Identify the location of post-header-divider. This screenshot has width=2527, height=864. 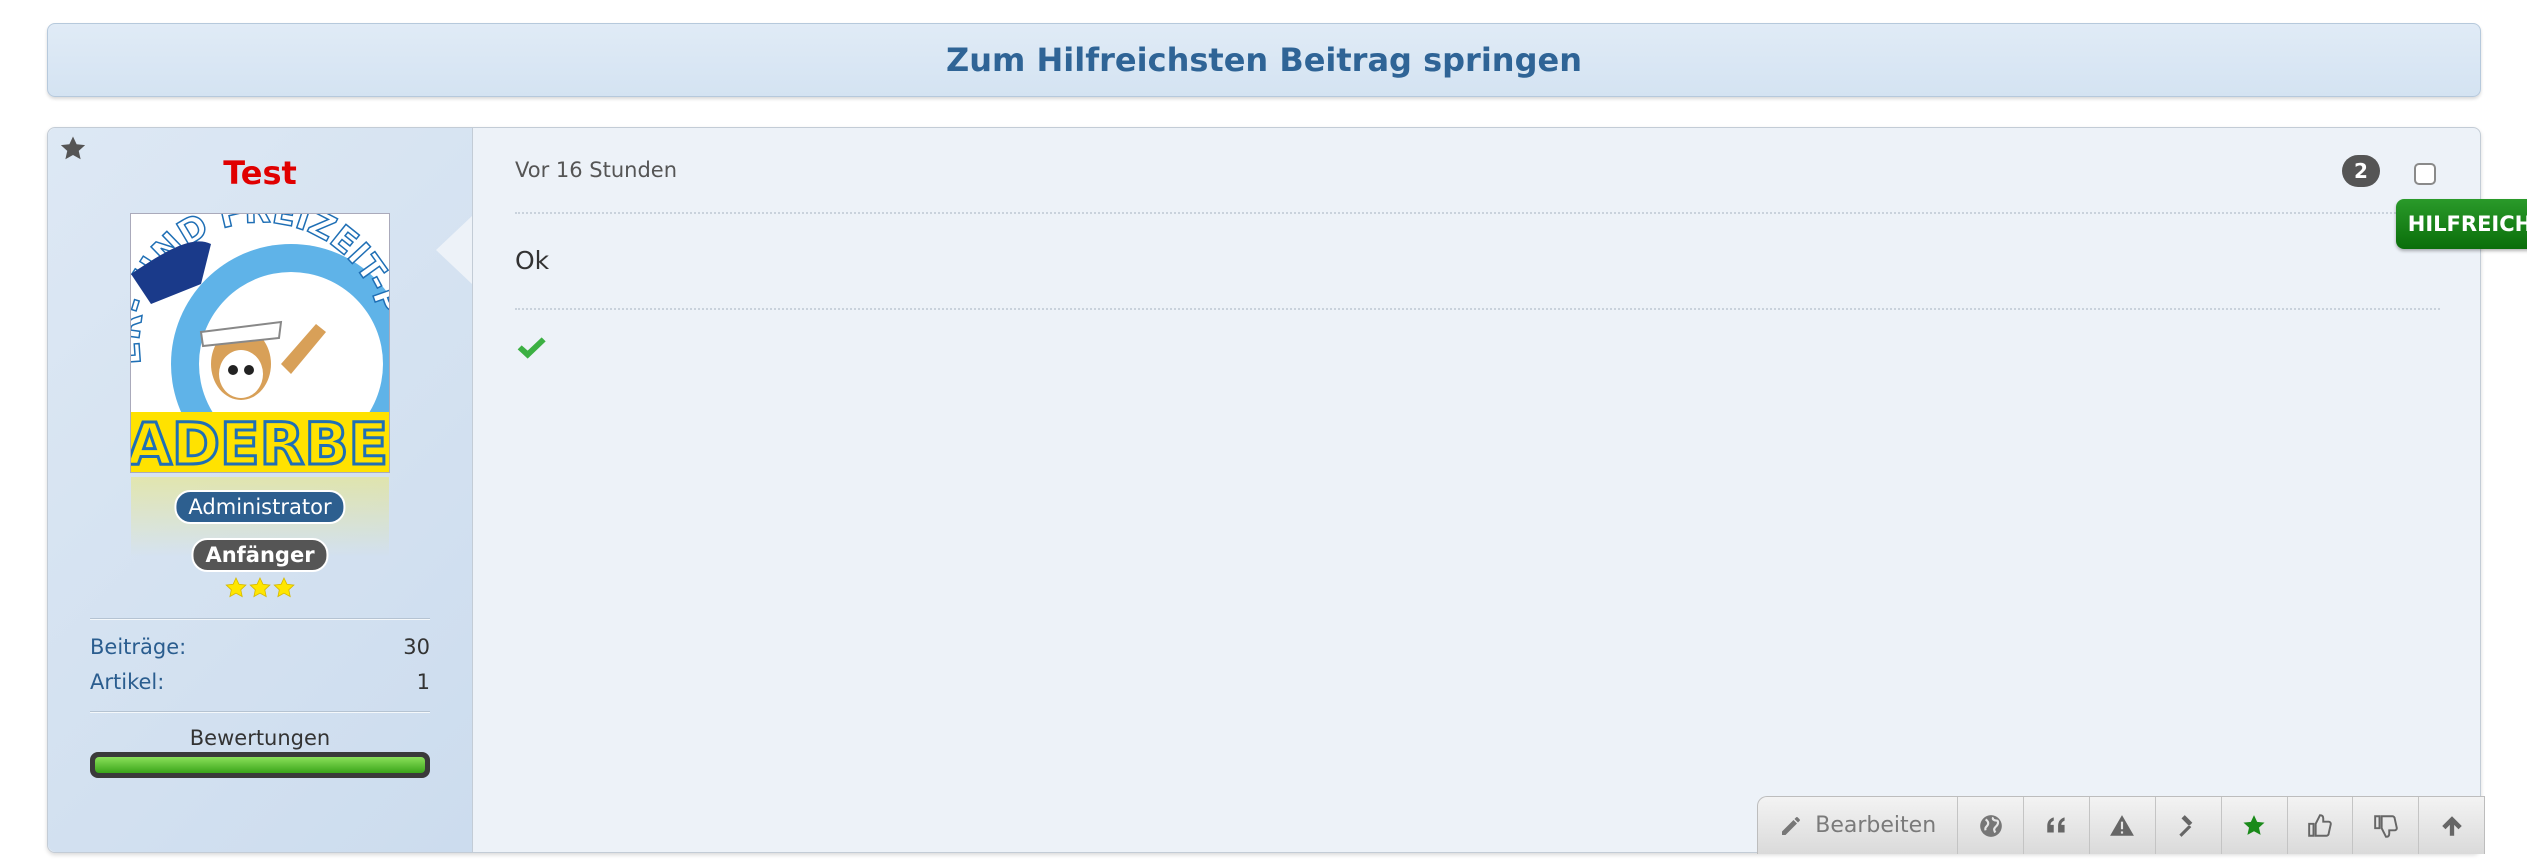
(1477, 213).